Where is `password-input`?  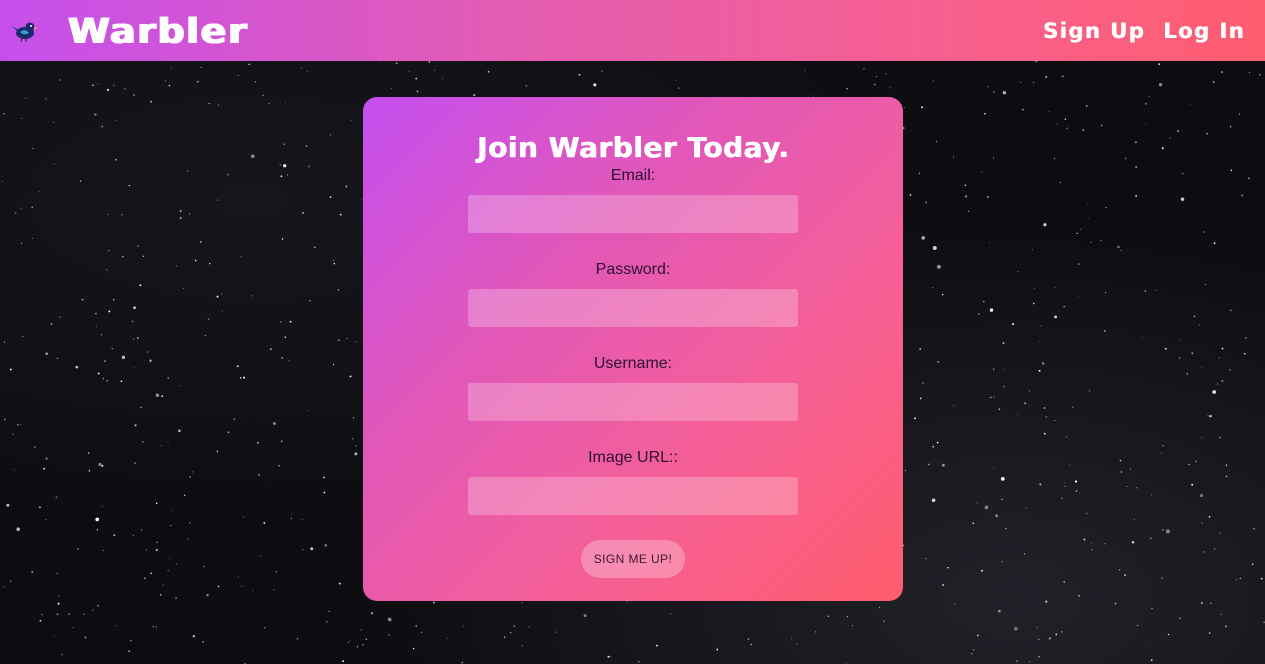
password-input is located at coordinates (633, 308).